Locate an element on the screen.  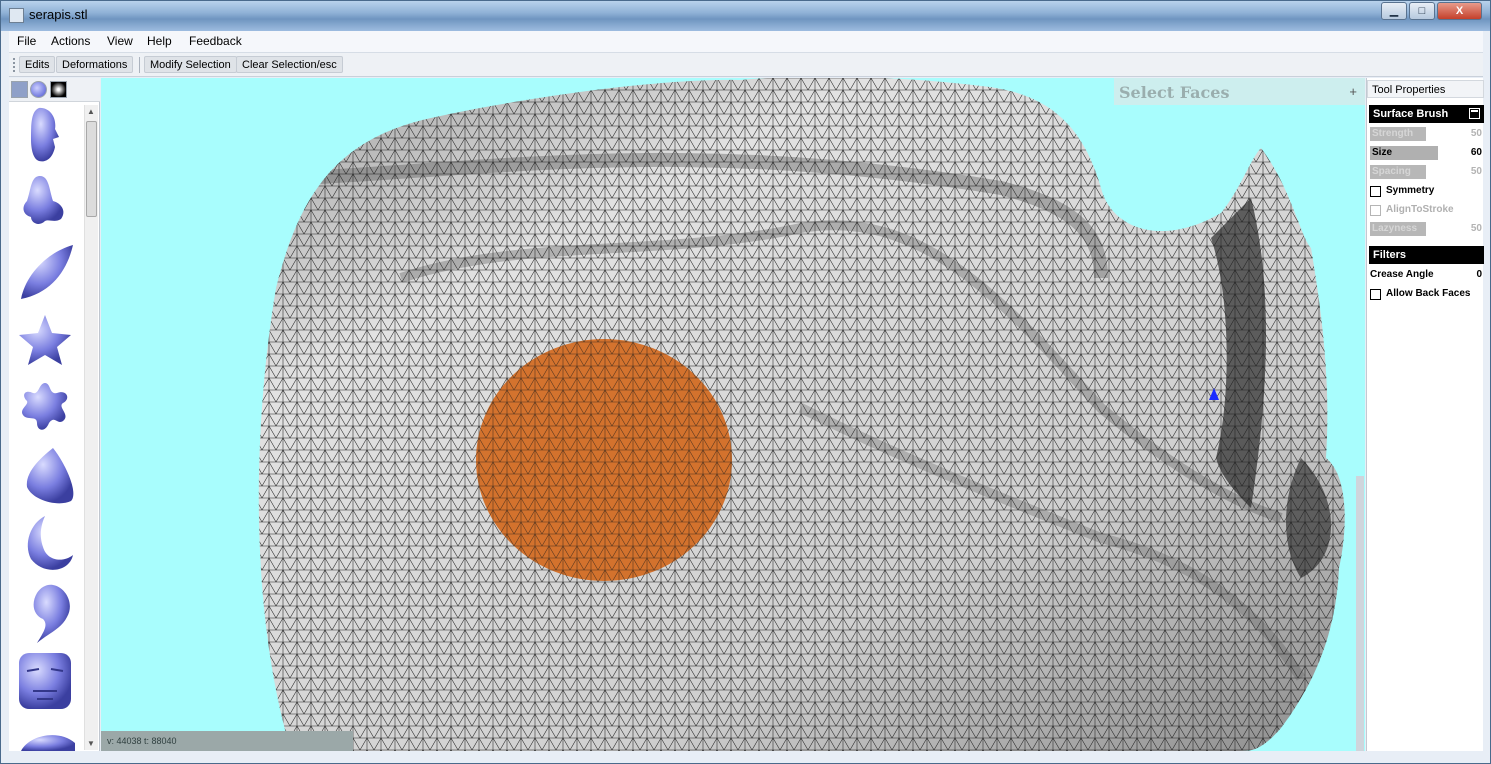
title-bar: serapis.stl ▁ □ X is located at coordinates (745, 16).